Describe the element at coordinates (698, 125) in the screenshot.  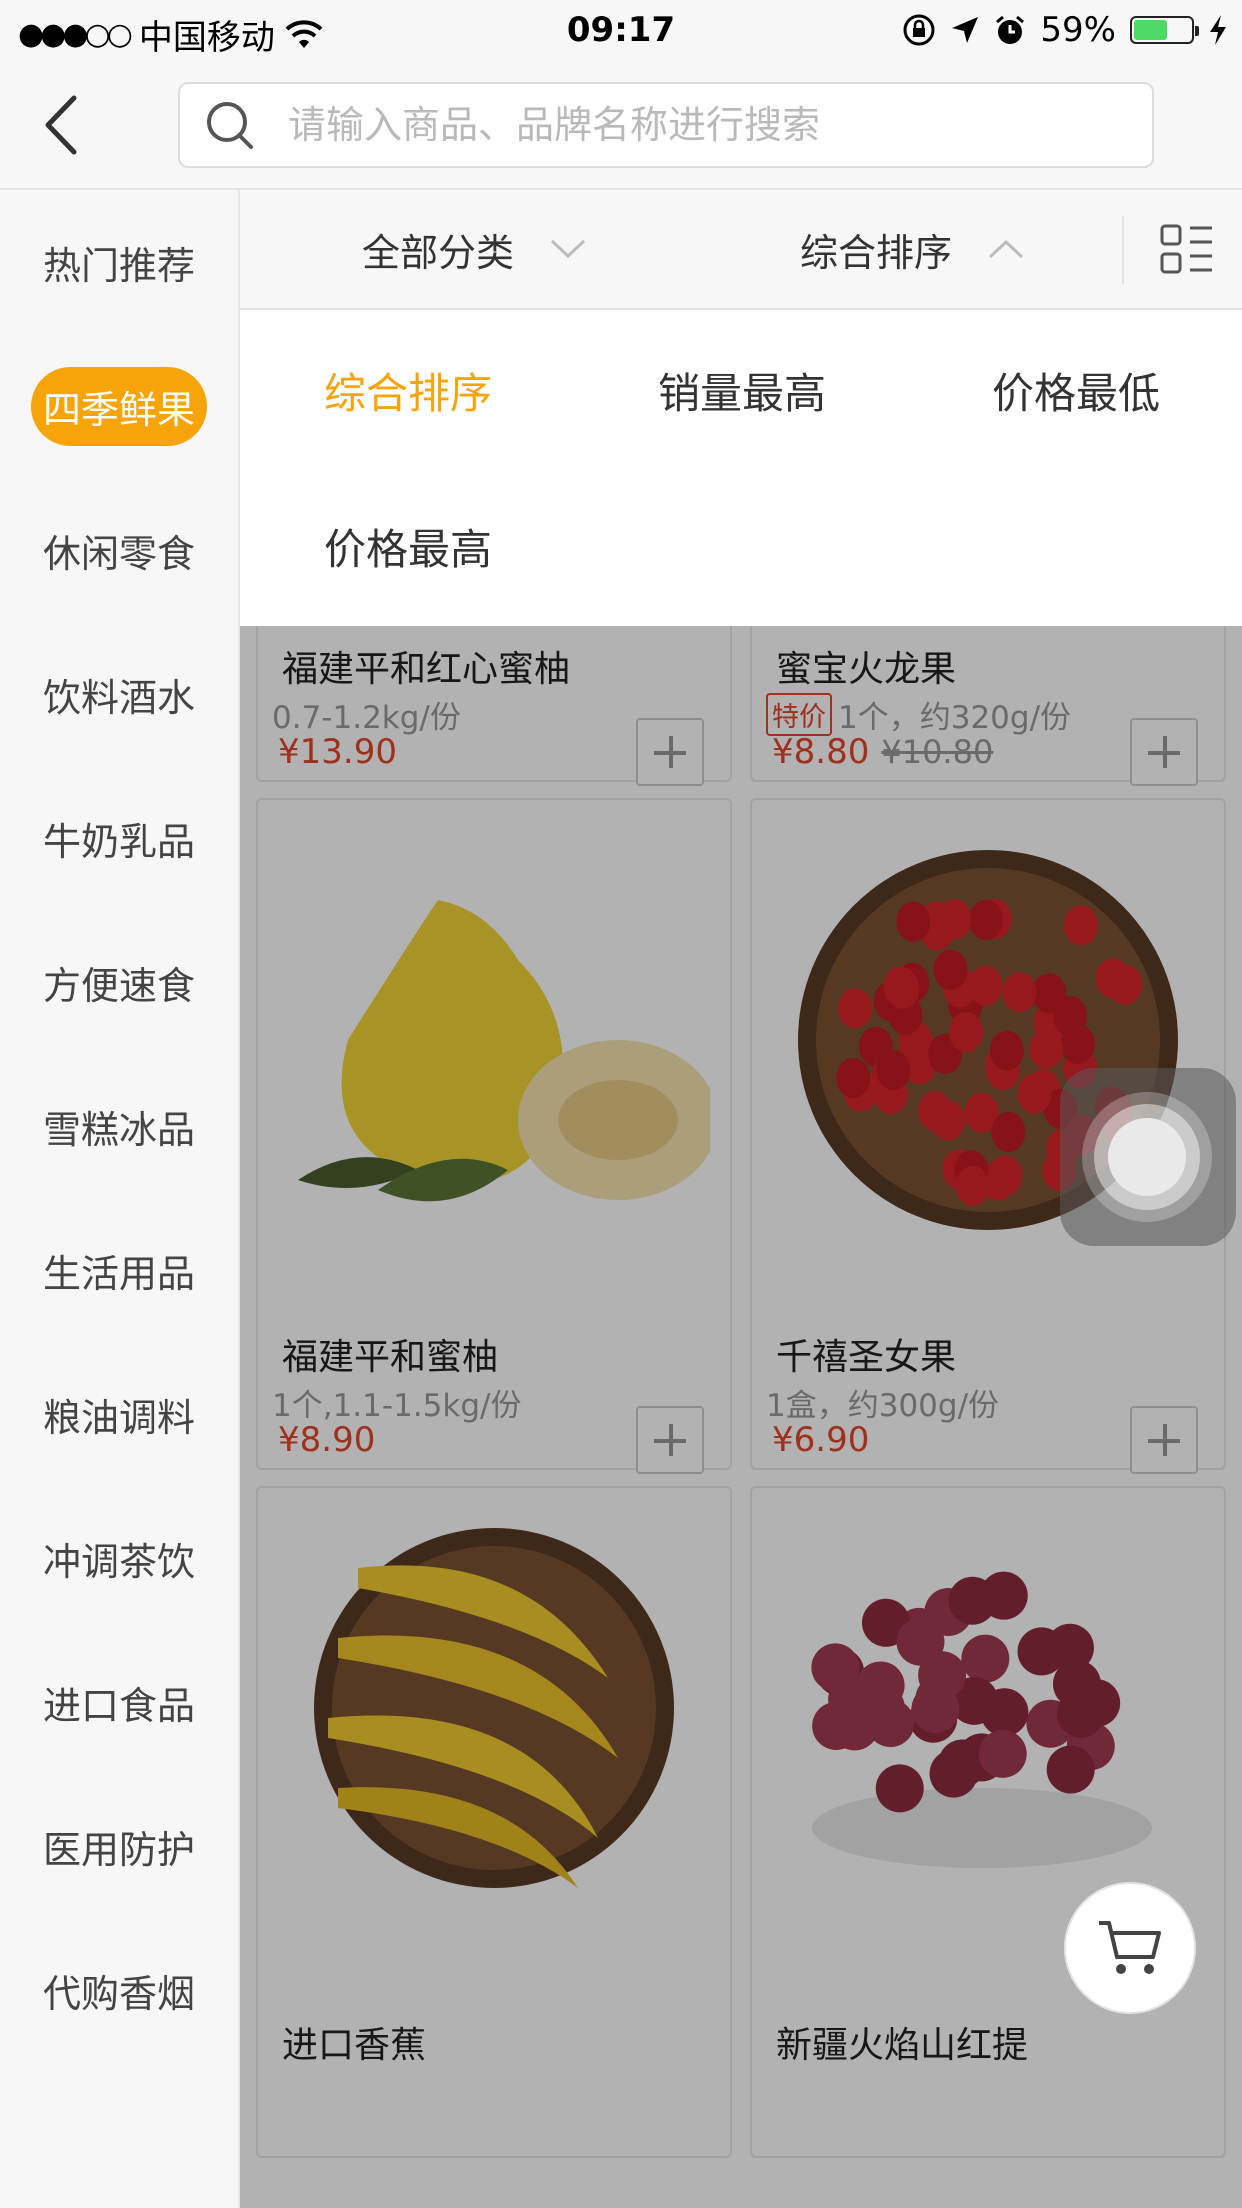
I see `search-input` at that location.